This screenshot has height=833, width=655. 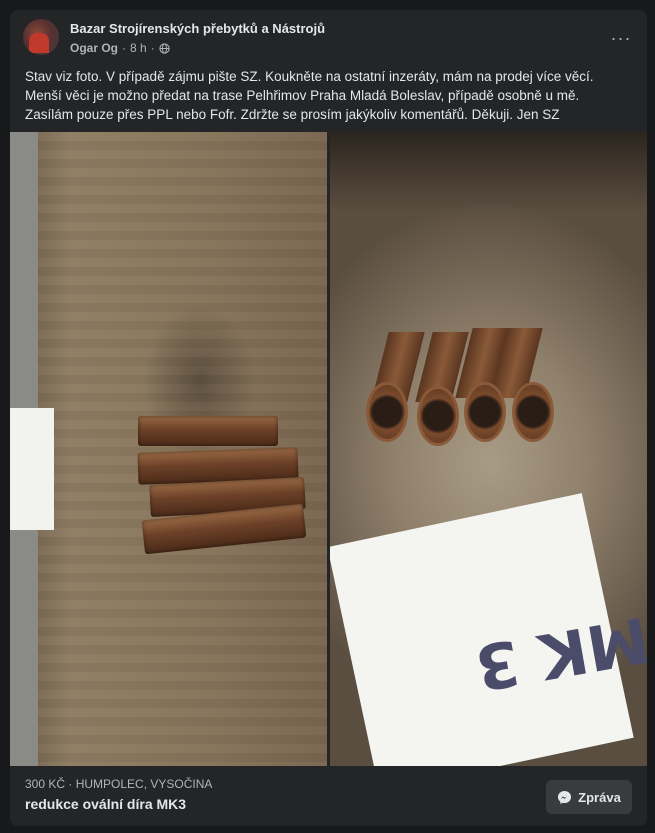 I want to click on tool-sleeve, so click(x=208, y=431).